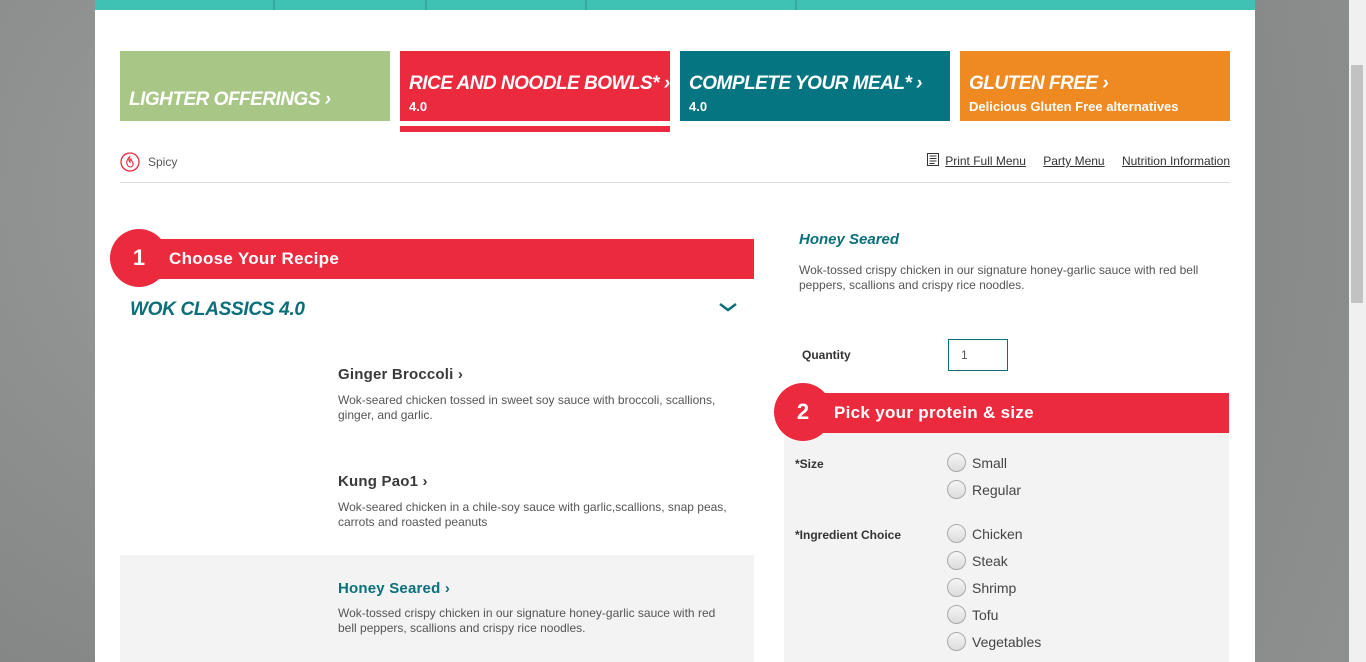 This screenshot has width=1366, height=662. Describe the element at coordinates (1357, 331) in the screenshot. I see `scrollbar` at that location.